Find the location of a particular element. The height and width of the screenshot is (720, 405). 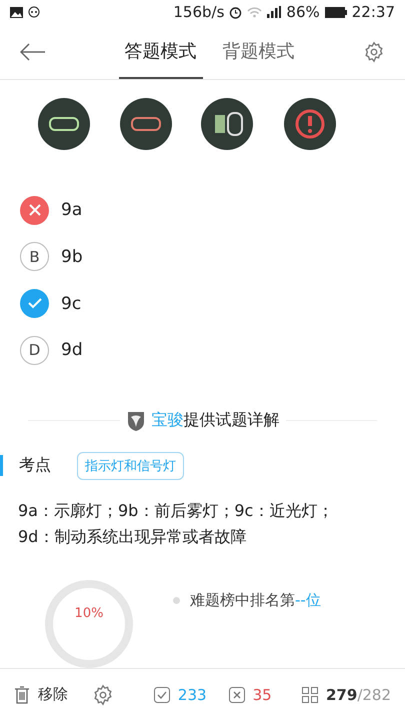

percent-ring: 10% is located at coordinates (89, 624).